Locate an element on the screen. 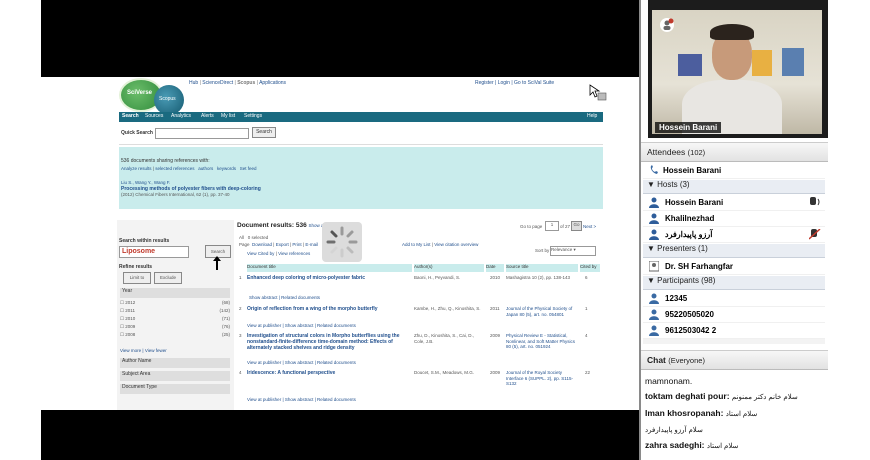 The width and height of the screenshot is (870, 460). year-item: ☐ 2008 (25) is located at coordinates (175, 336).